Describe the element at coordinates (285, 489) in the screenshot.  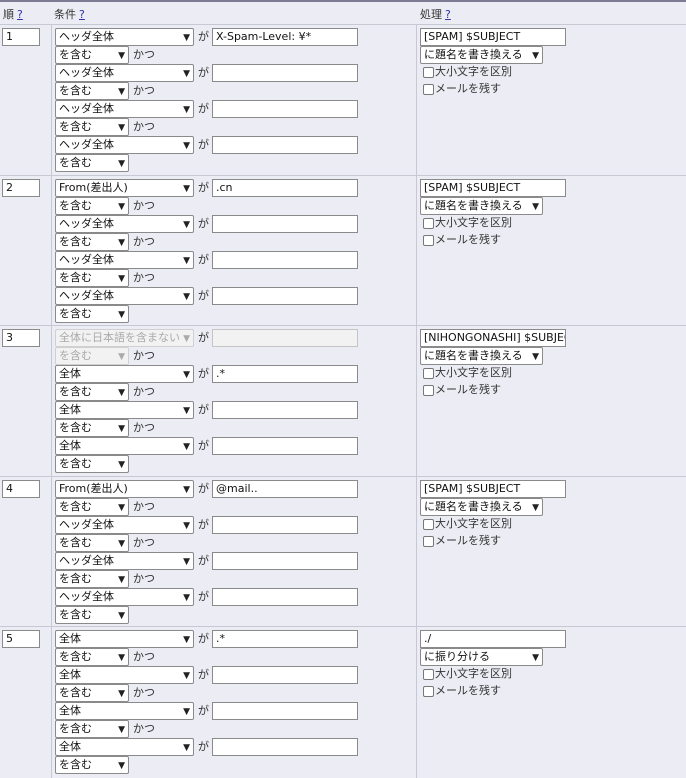
I see `condition-value-input: @mail..` at that location.